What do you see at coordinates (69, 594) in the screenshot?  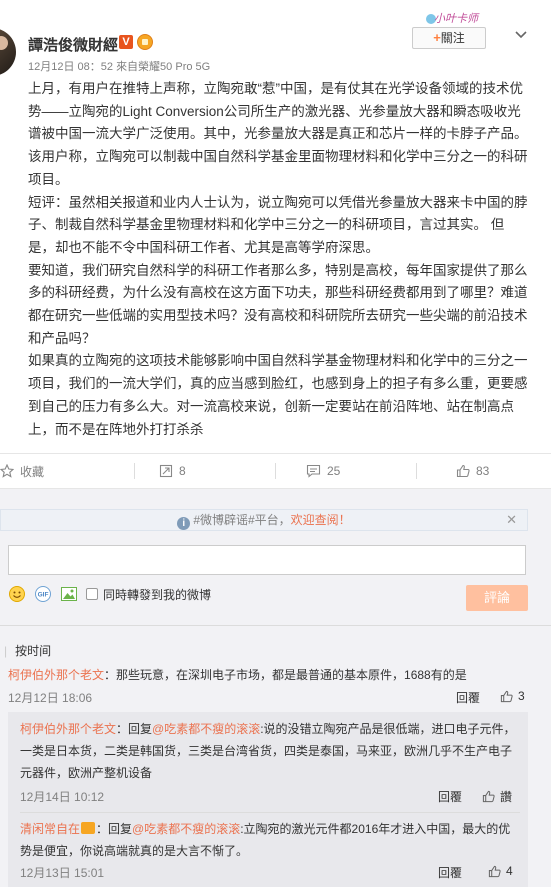 I see `image-icon` at bounding box center [69, 594].